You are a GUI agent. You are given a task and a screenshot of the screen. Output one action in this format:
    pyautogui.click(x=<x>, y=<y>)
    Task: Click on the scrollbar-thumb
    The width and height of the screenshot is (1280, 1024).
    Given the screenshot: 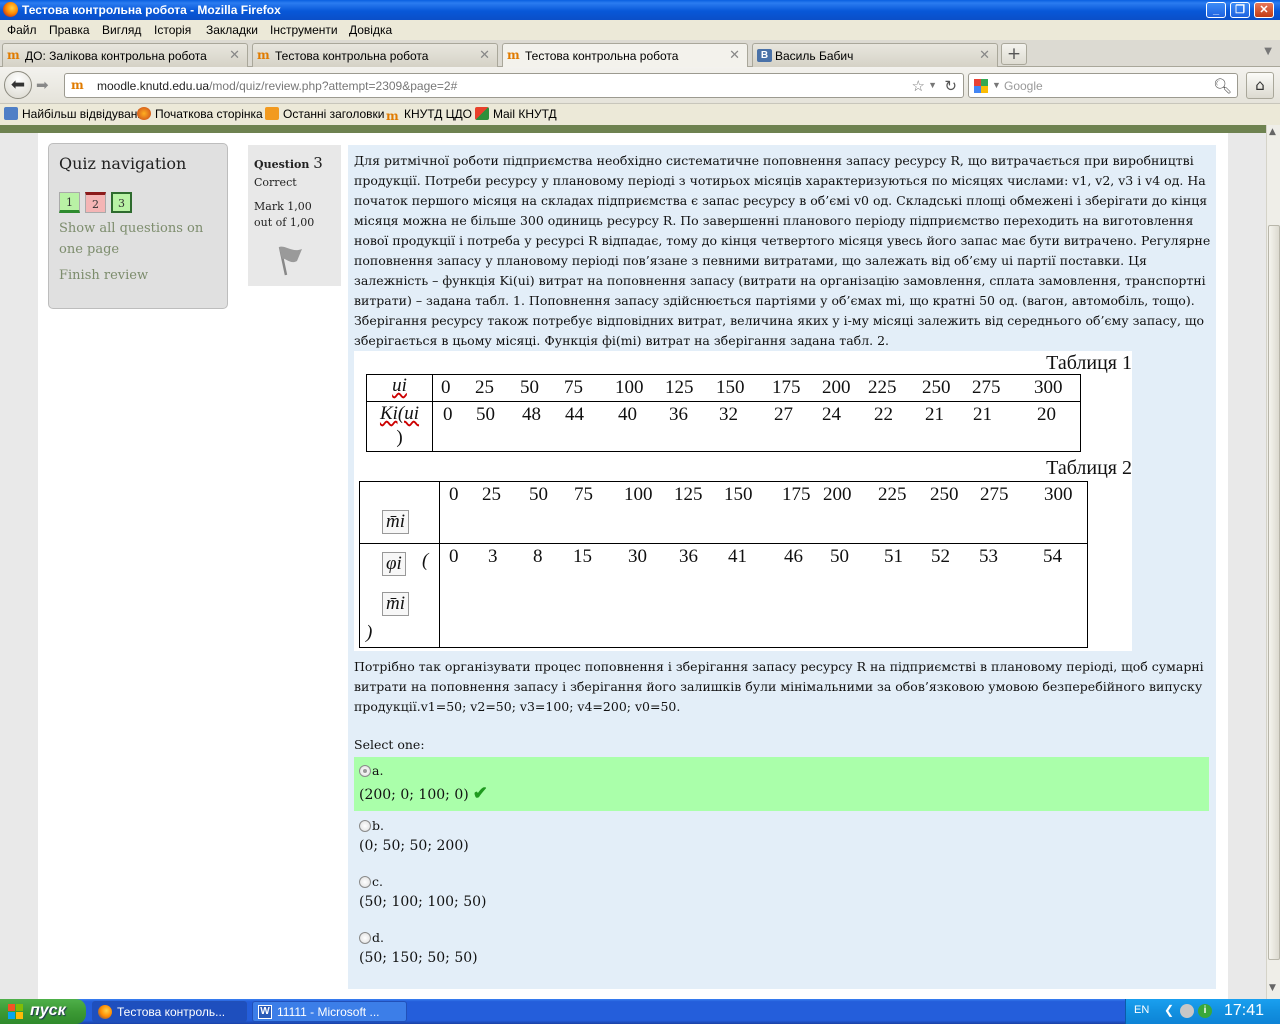 What is the action you would take?
    pyautogui.click(x=1274, y=592)
    